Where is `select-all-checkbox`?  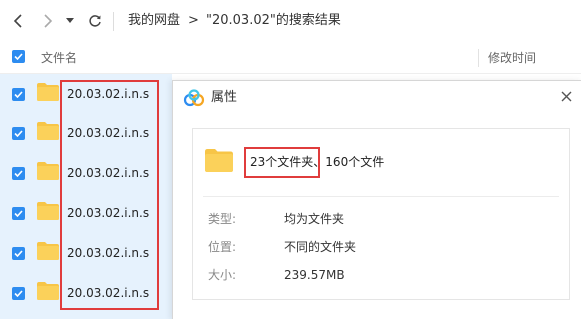 select-all-checkbox is located at coordinates (18, 56).